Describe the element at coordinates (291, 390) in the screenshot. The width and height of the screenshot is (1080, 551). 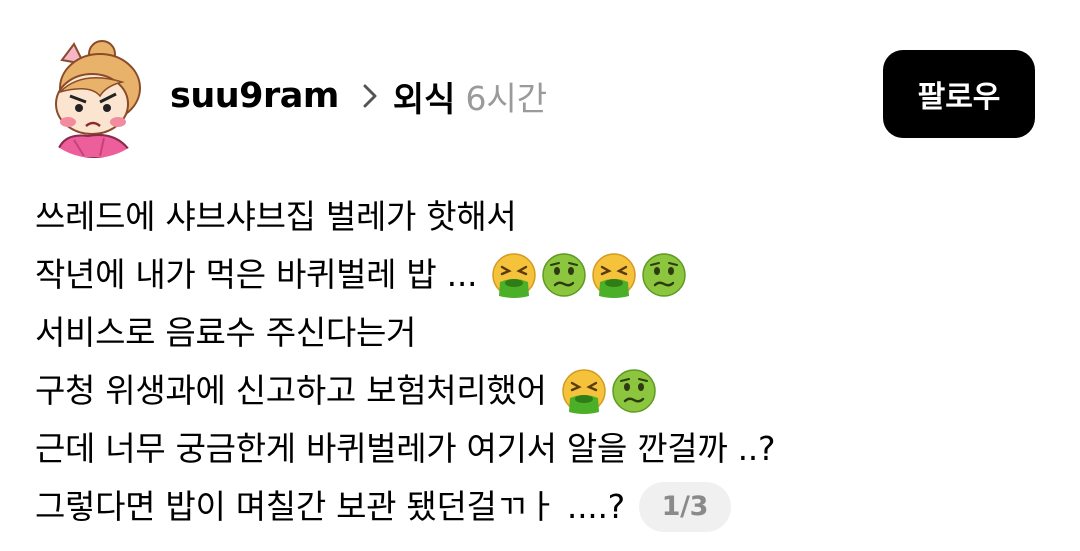
I see `post-line-text: 구청 위생과에 신고하고 보험처리했어` at that location.